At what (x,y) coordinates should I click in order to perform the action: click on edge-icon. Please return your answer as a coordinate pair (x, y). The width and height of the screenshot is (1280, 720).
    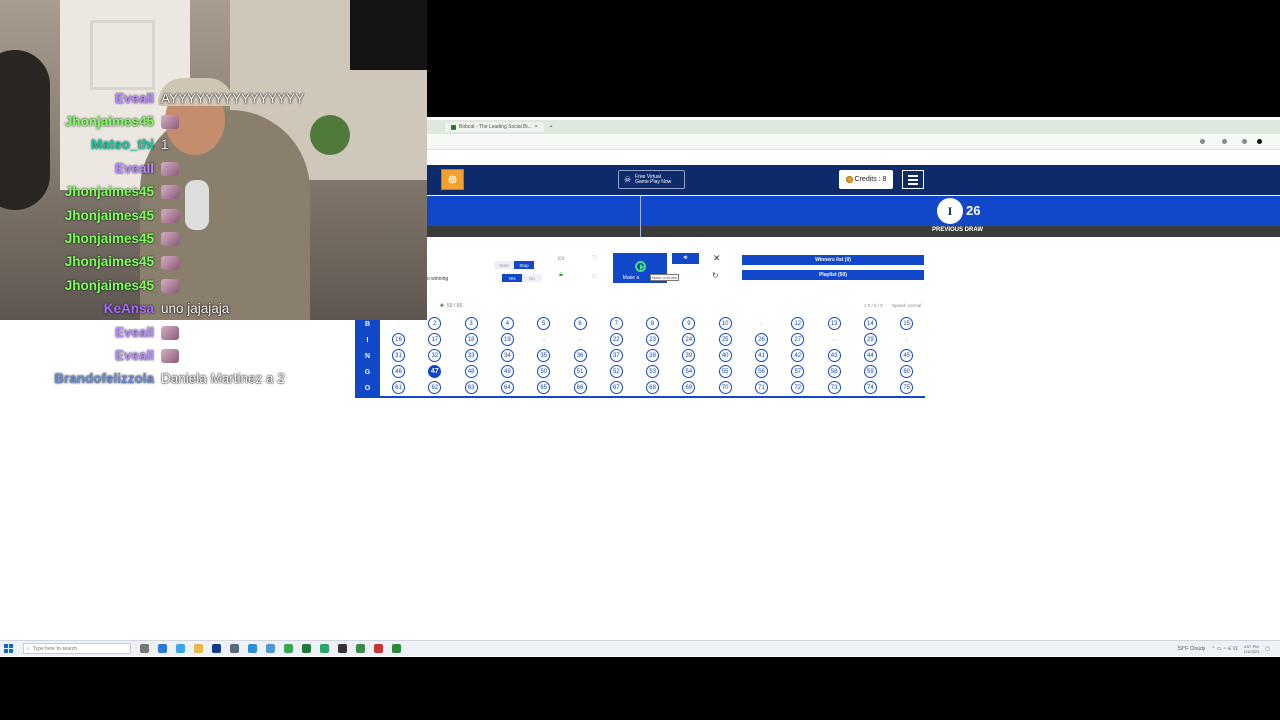
    Looking at the image, I should click on (162, 648).